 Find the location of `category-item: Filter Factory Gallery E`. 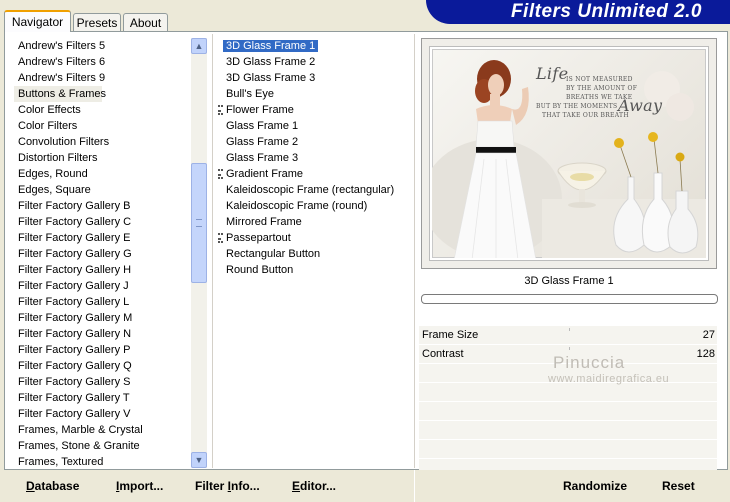

category-item: Filter Factory Gallery E is located at coordinates (103, 238).